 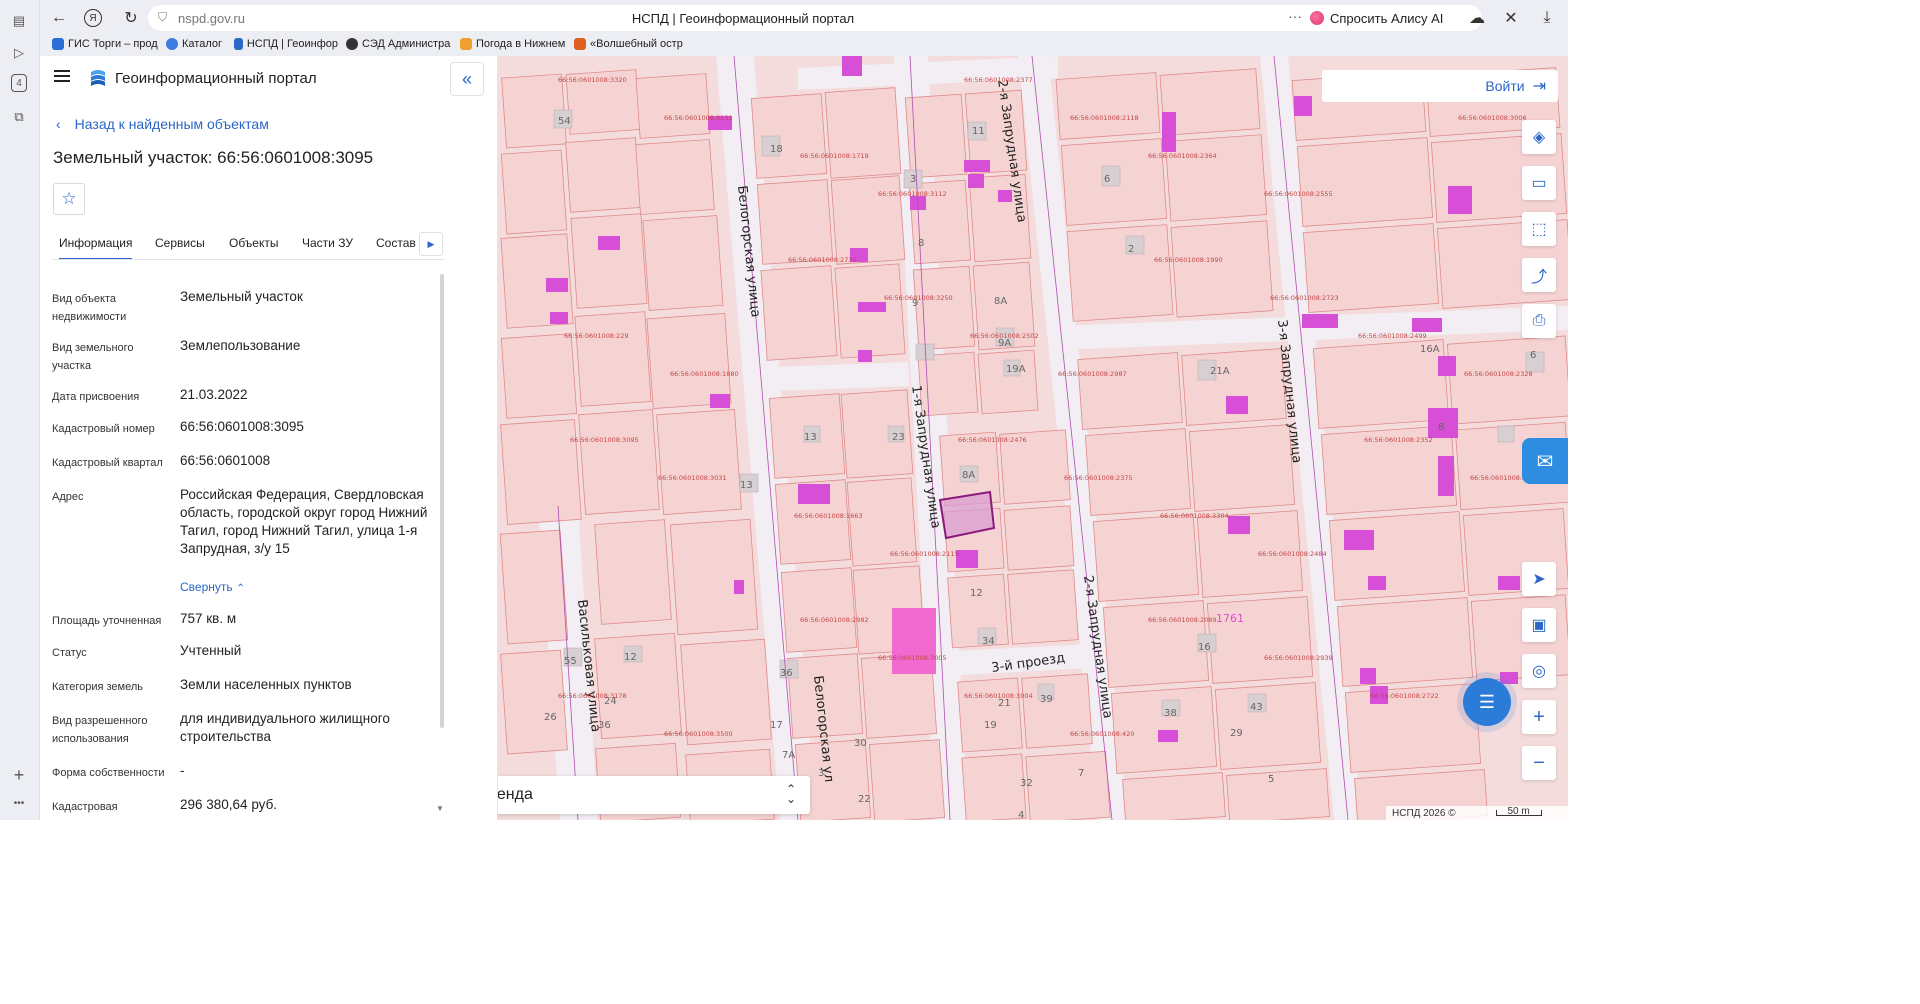 I want to click on extension-icon: ✕, so click(x=1511, y=18).